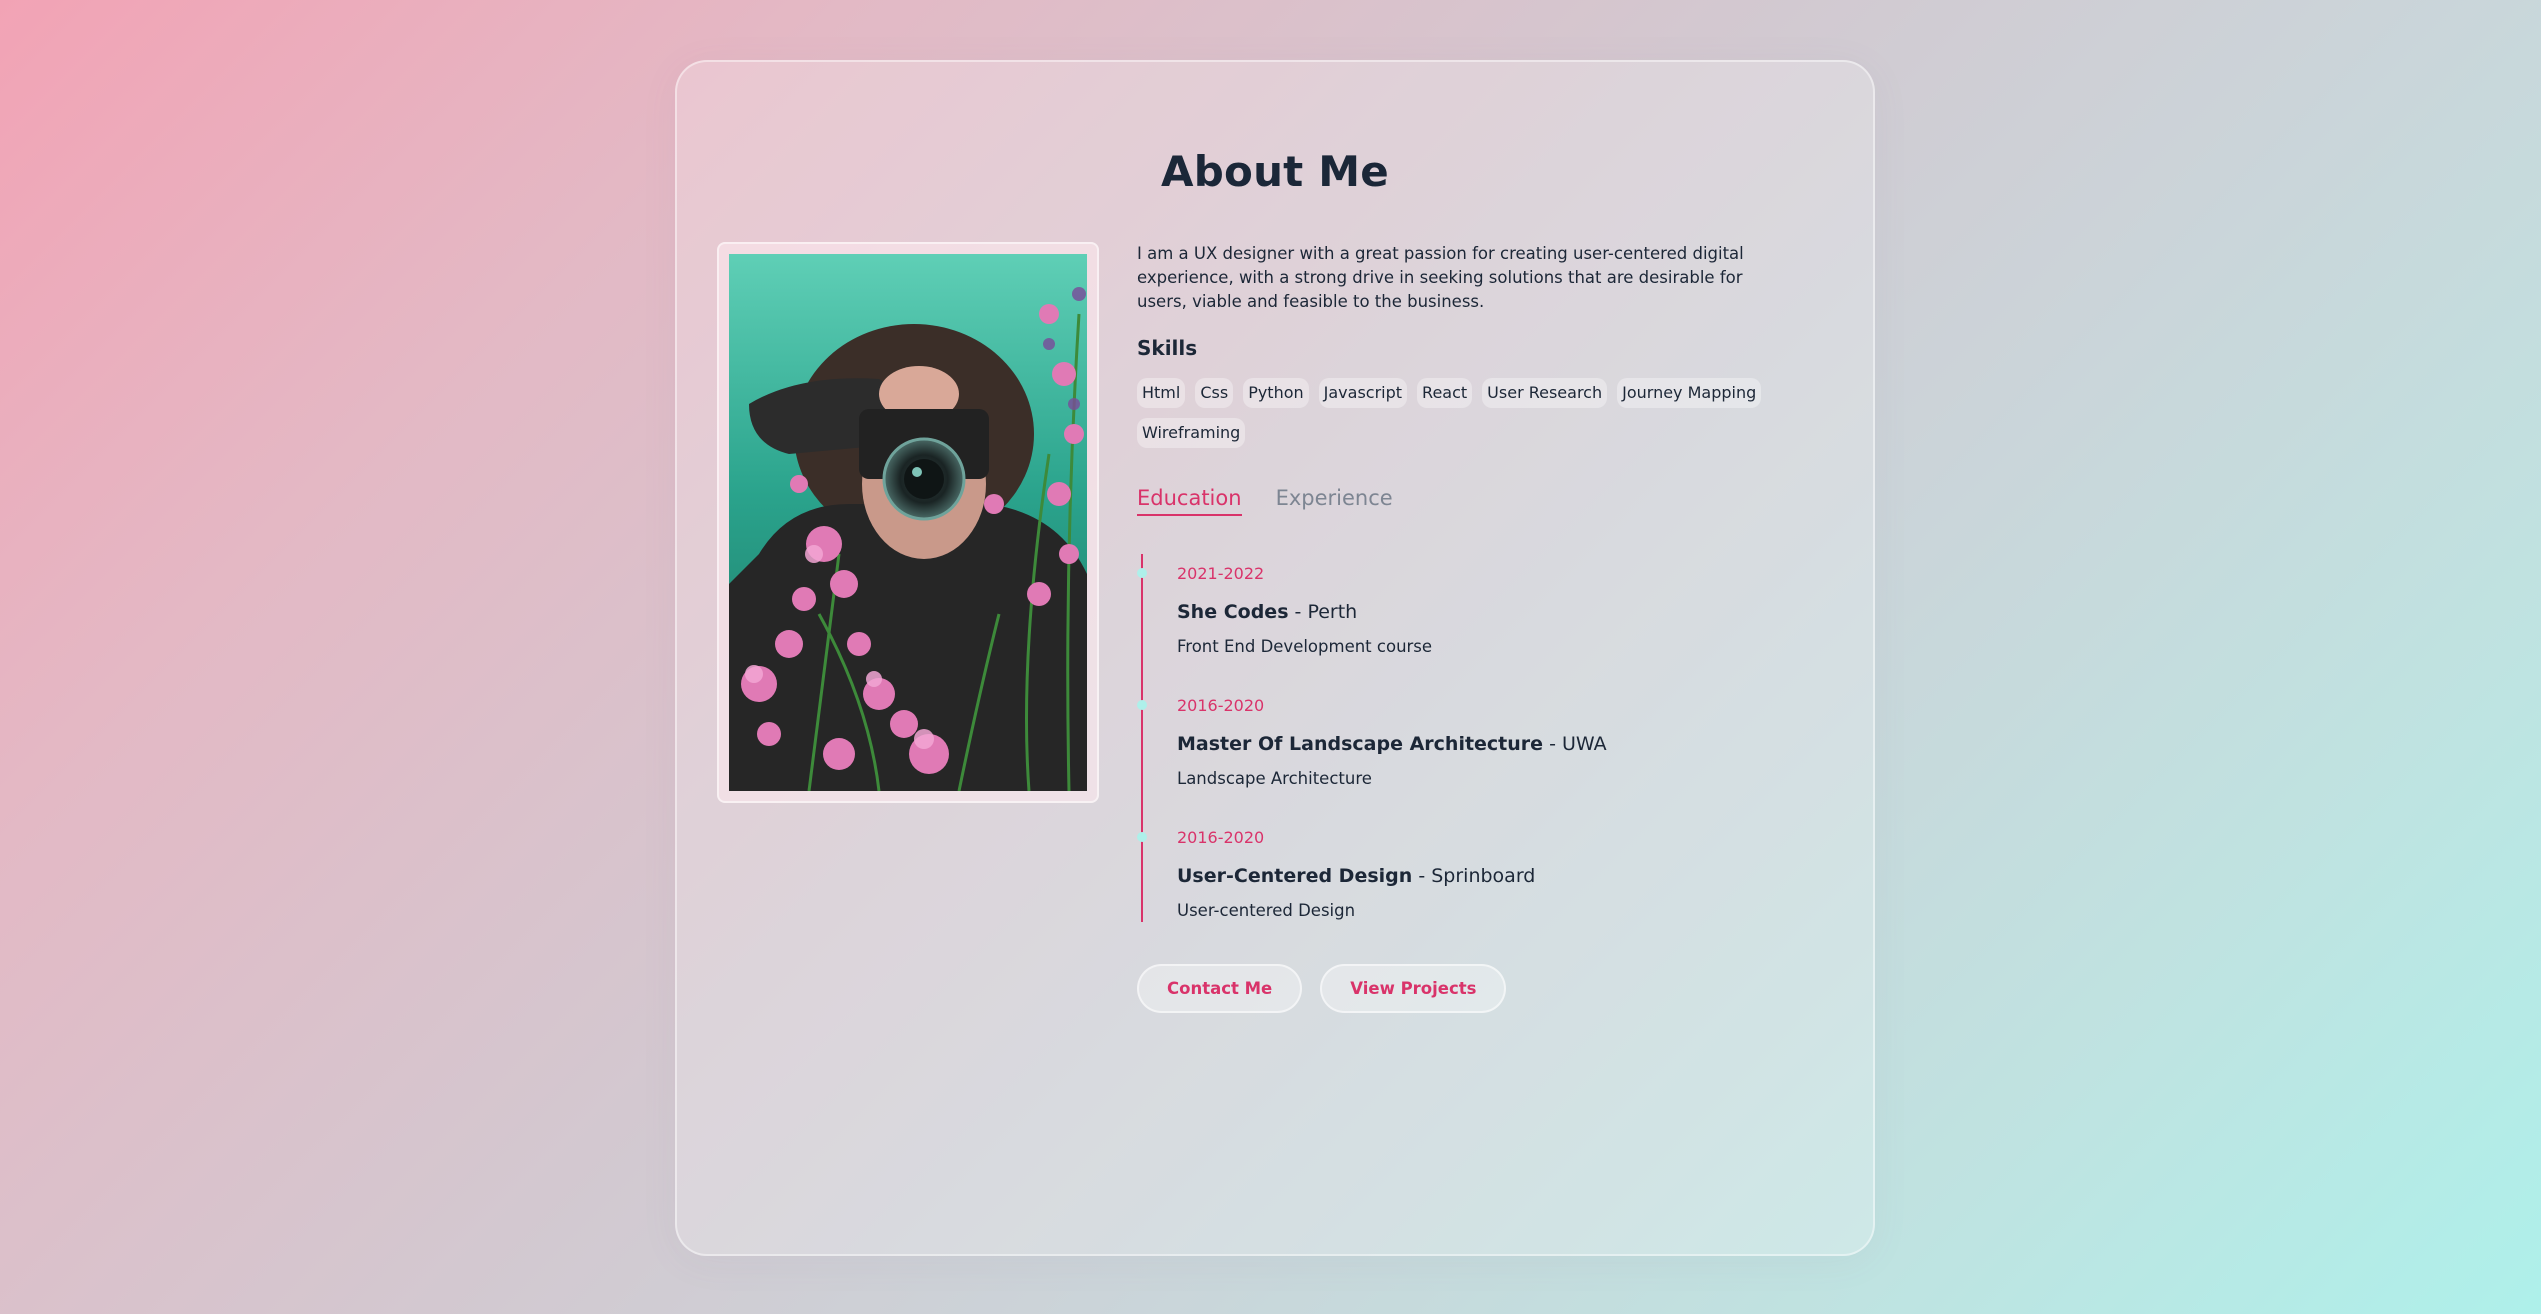  I want to click on skill-chip: Wireframing, so click(1191, 433).